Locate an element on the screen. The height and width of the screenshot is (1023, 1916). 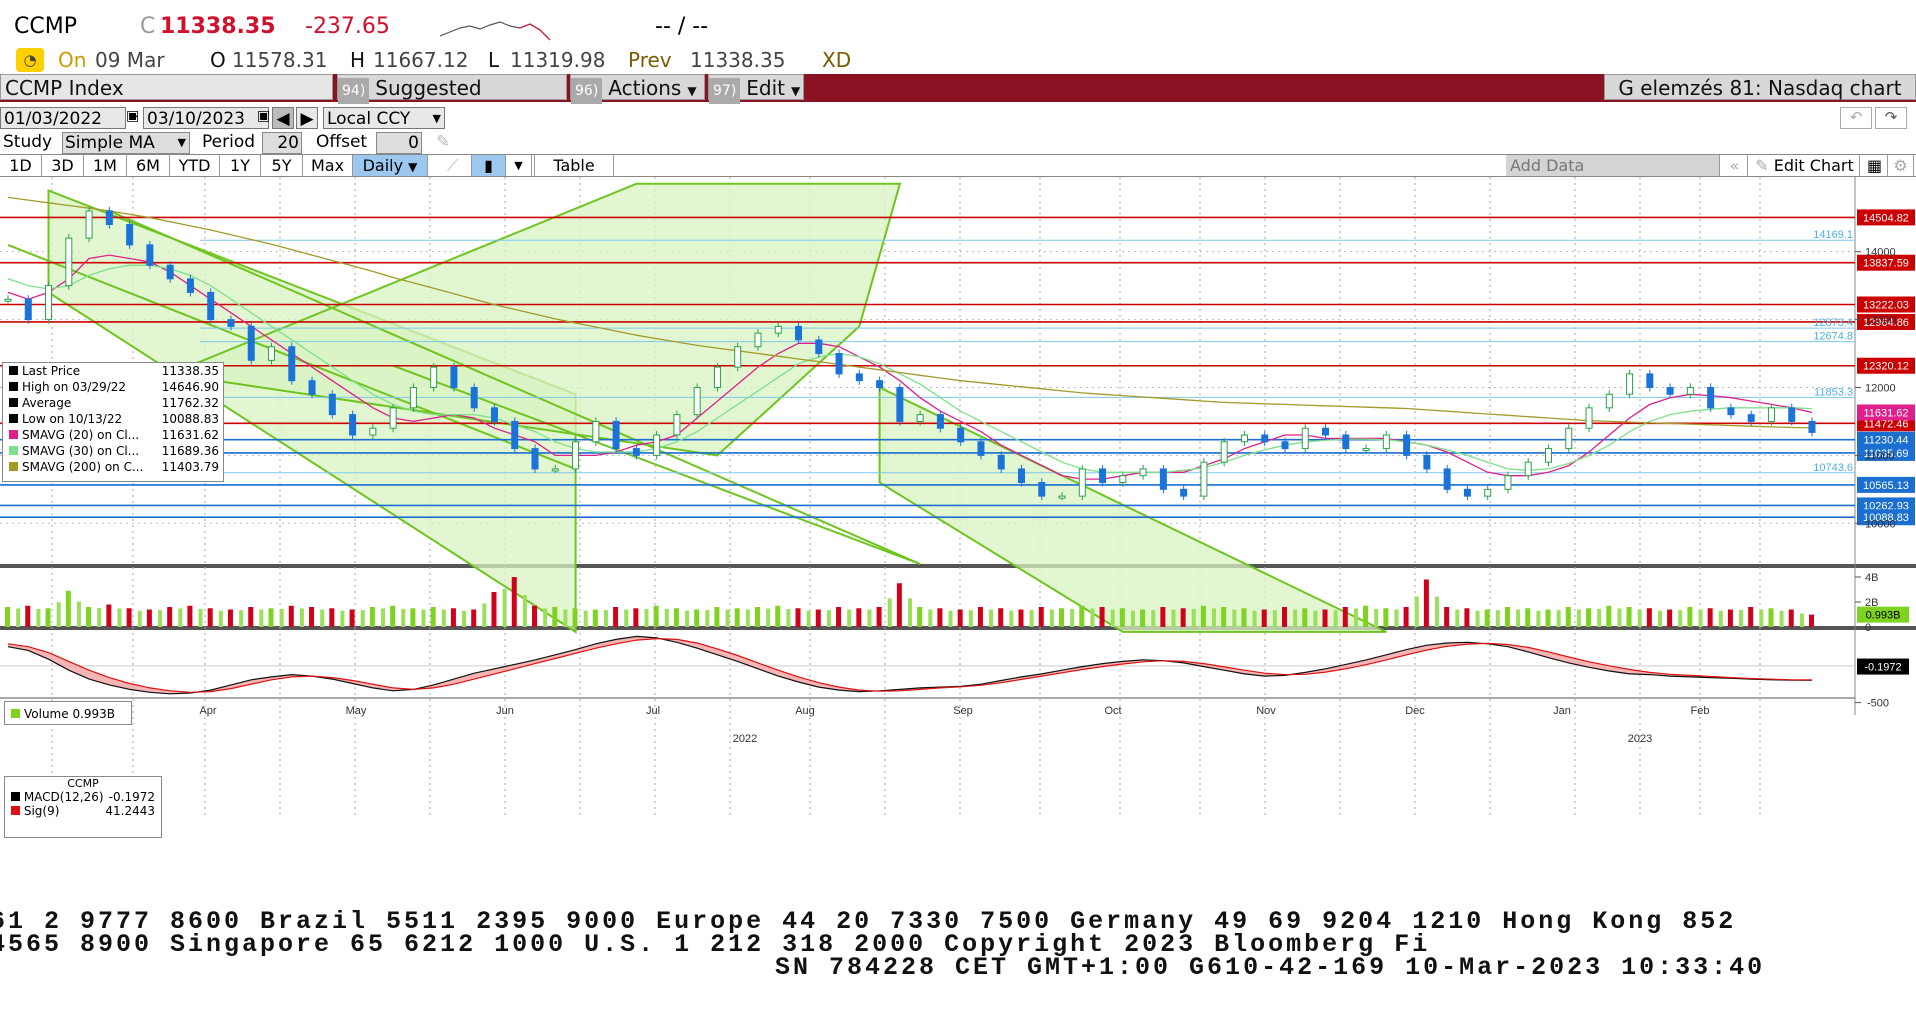
range-max-button: Max is located at coordinates (328, 165).